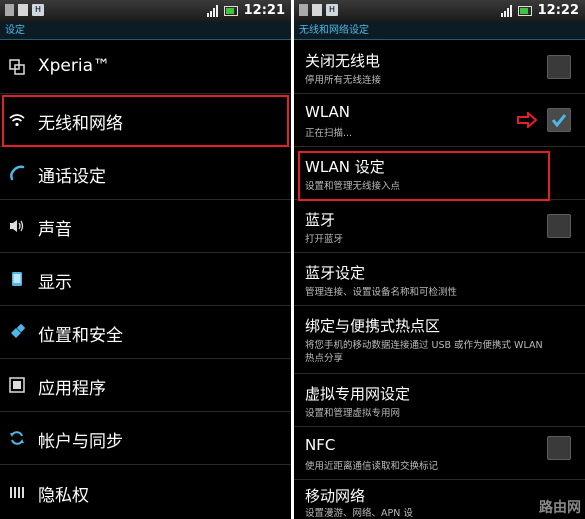 Image resolution: width=585 pixels, height=519 pixels. I want to click on nfc-checkbox, so click(559, 448).